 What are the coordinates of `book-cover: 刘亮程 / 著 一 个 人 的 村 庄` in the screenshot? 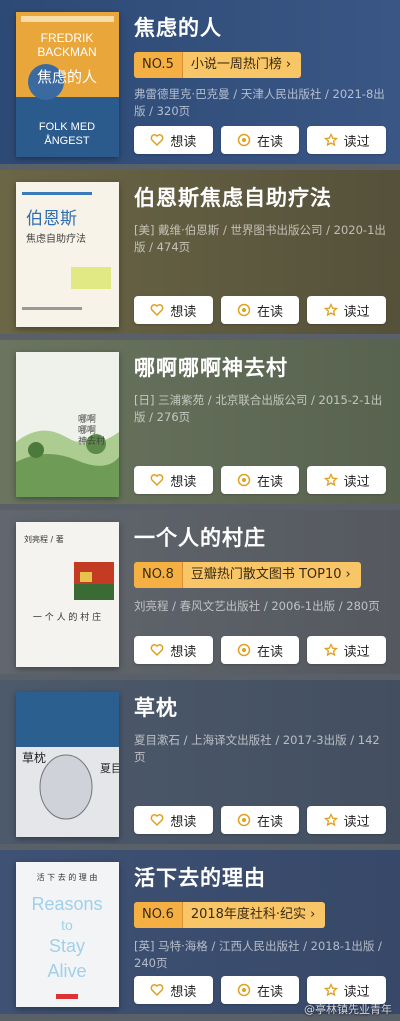 It's located at (67, 594).